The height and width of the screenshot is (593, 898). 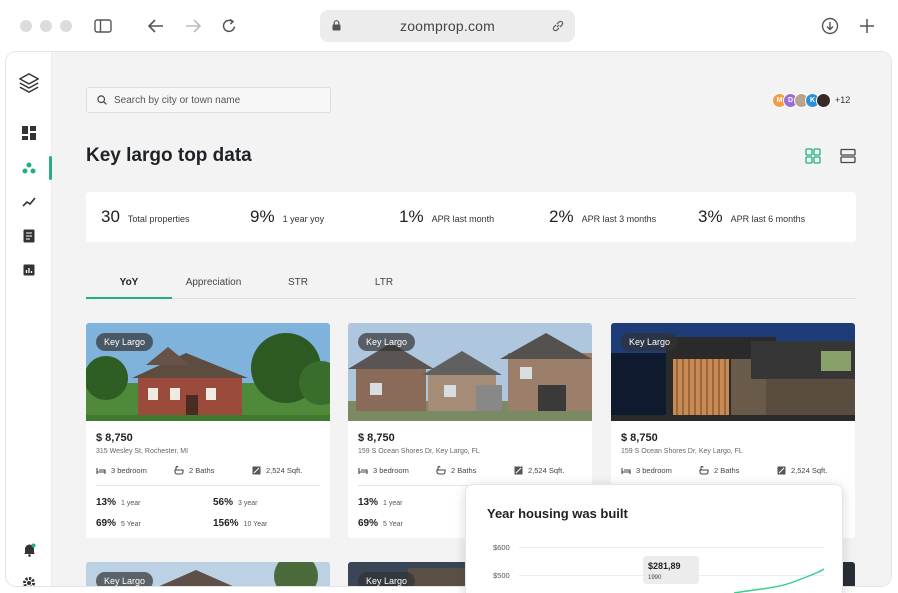 What do you see at coordinates (830, 26) in the screenshot?
I see `download-icon` at bounding box center [830, 26].